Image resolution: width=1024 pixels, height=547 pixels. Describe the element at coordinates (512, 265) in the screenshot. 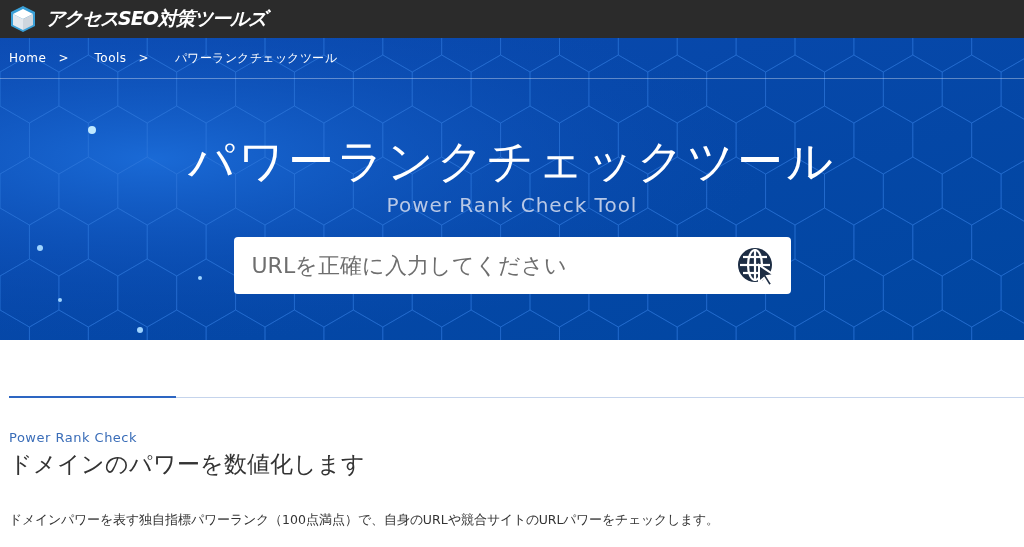

I see `url-search-field: URLを正確に入力してください` at that location.